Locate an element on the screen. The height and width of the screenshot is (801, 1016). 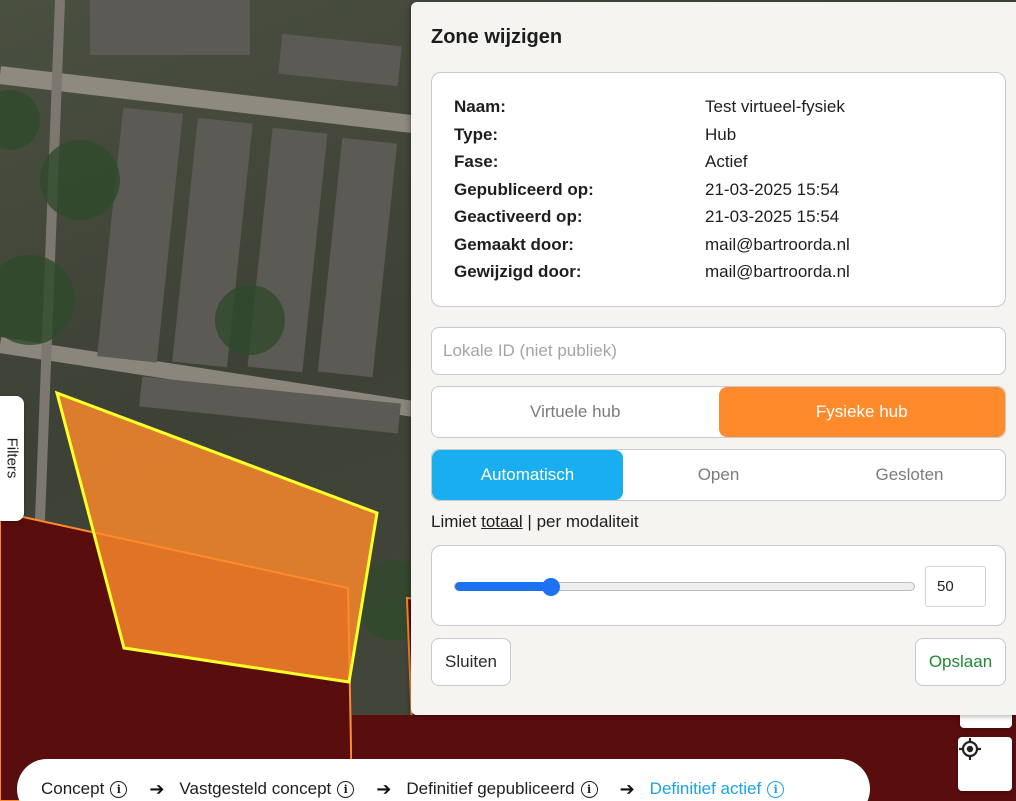
step-definitief-gepubliceerd: Definitief gepubliceerd i is located at coordinates (502, 789).